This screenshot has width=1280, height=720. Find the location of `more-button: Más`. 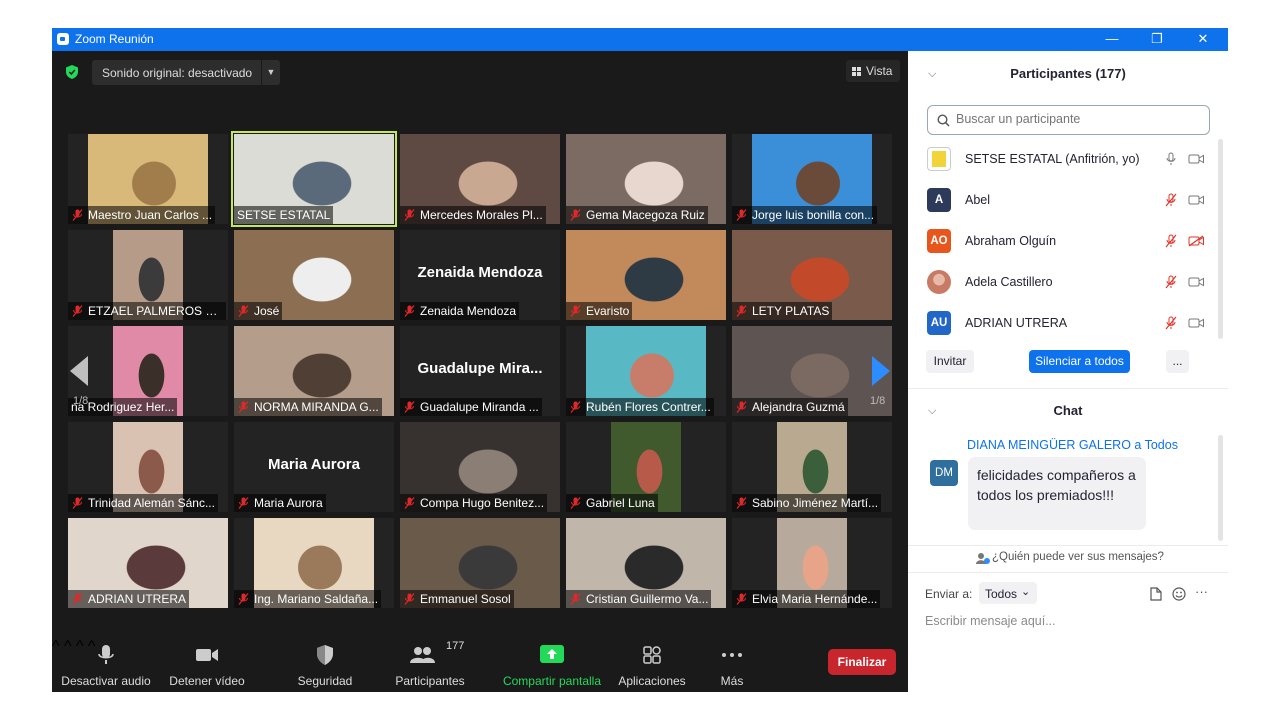

more-button: Más is located at coordinates (732, 665).